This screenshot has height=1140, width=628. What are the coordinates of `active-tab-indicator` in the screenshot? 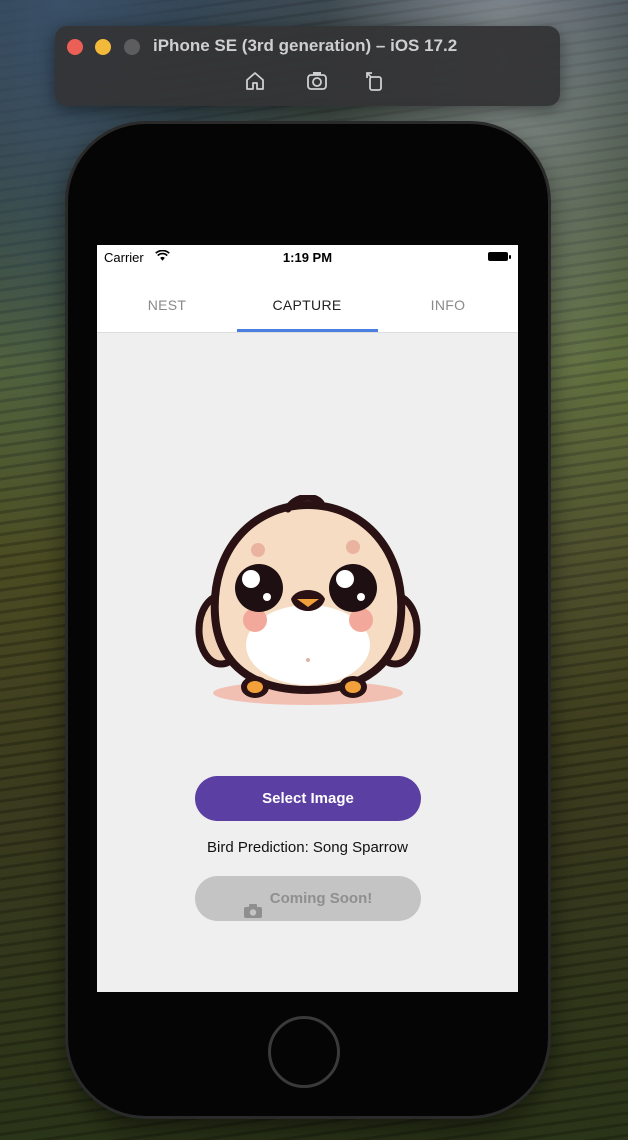 It's located at (307, 330).